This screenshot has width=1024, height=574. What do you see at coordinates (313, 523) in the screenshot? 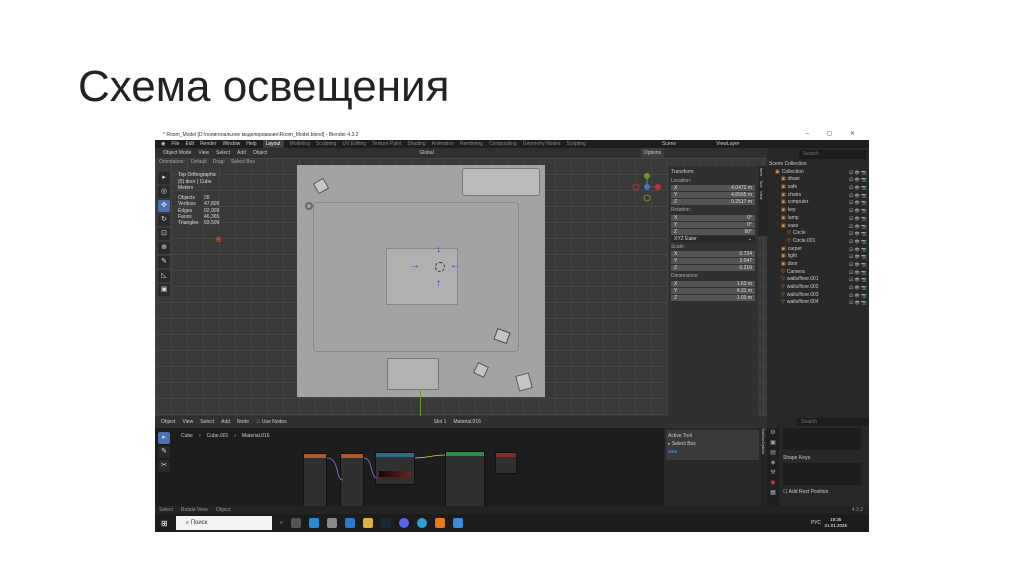
I see `edge-icon` at bounding box center [313, 523].